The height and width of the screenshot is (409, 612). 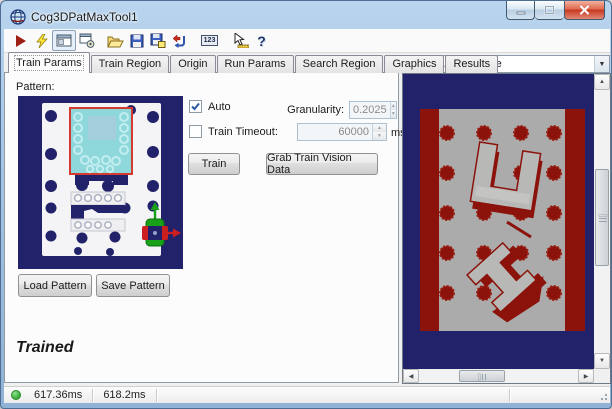 I want to click on total-time: 618.2ms, so click(x=124, y=395).